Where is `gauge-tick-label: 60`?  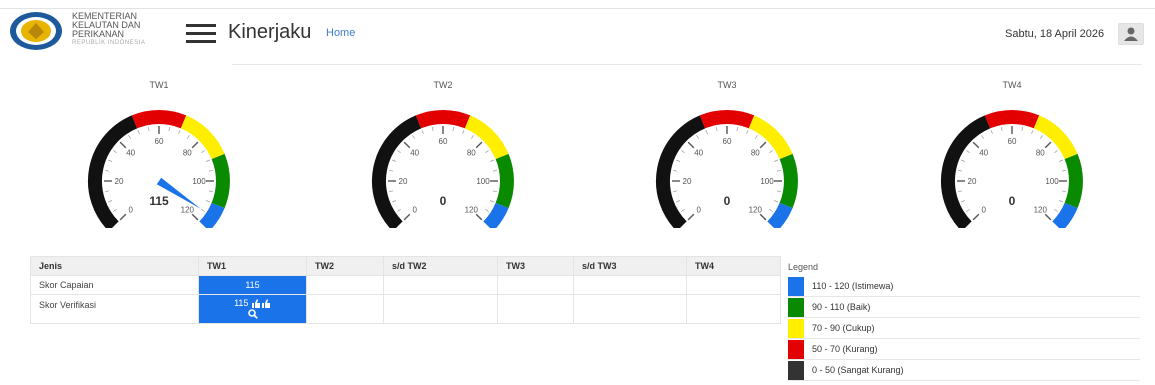
gauge-tick-label: 60 is located at coordinates (727, 141).